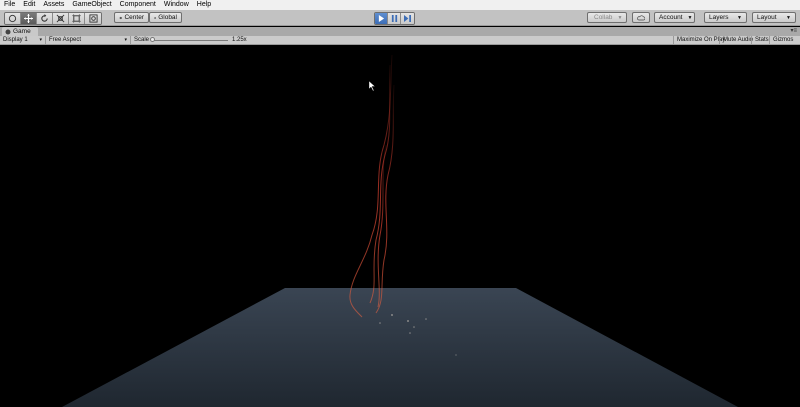 Image resolution: width=800 pixels, height=407 pixels. I want to click on scale-label: Scale, so click(142, 40).